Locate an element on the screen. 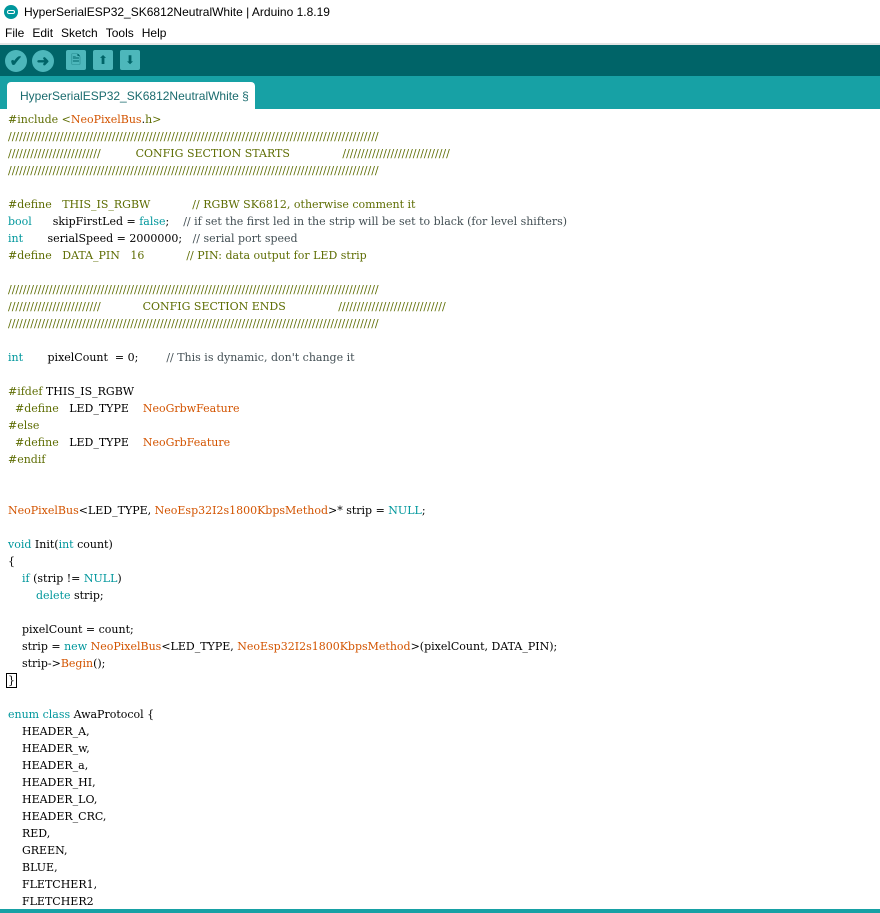 This screenshot has height=913, width=880. menu-file: File is located at coordinates (14, 33).